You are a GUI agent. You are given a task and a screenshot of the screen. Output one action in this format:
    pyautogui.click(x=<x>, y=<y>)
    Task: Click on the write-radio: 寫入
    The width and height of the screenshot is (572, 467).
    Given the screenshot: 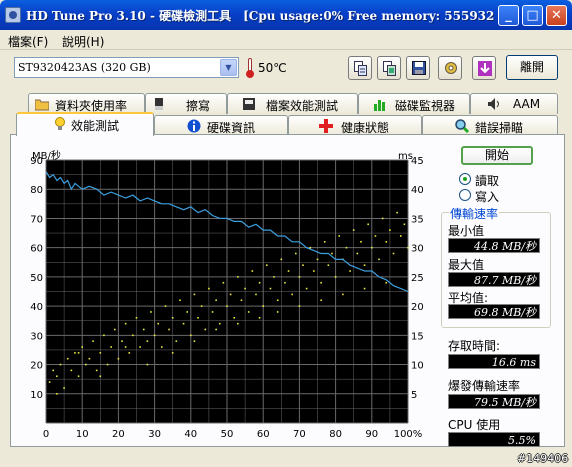 What is the action you would take?
    pyautogui.click(x=499, y=196)
    